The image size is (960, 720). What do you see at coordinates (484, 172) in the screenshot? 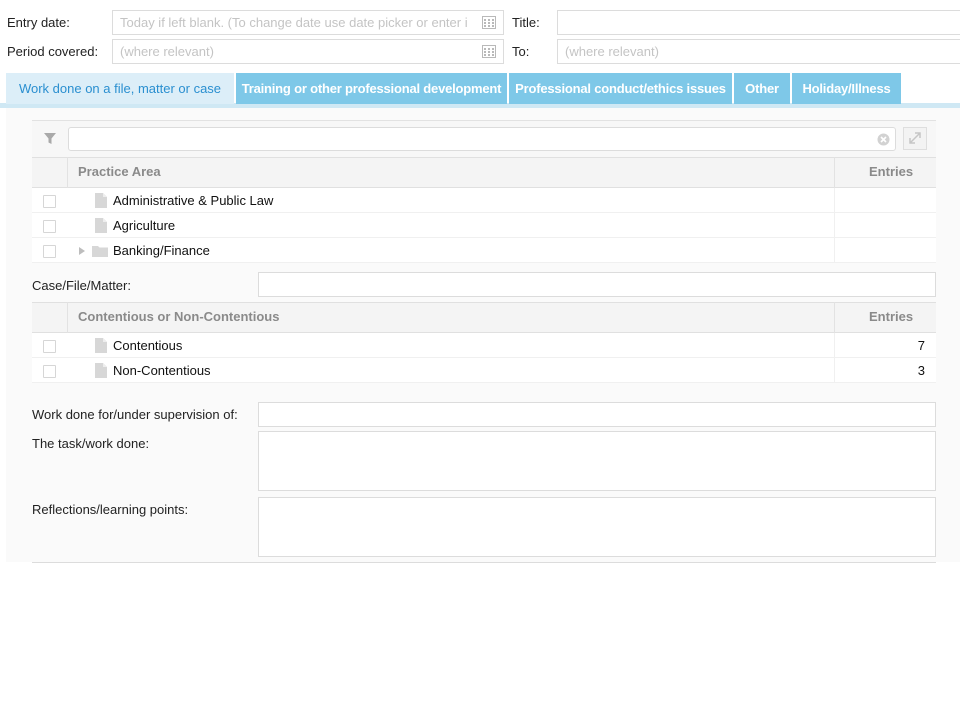
I see `practice-grid-header` at bounding box center [484, 172].